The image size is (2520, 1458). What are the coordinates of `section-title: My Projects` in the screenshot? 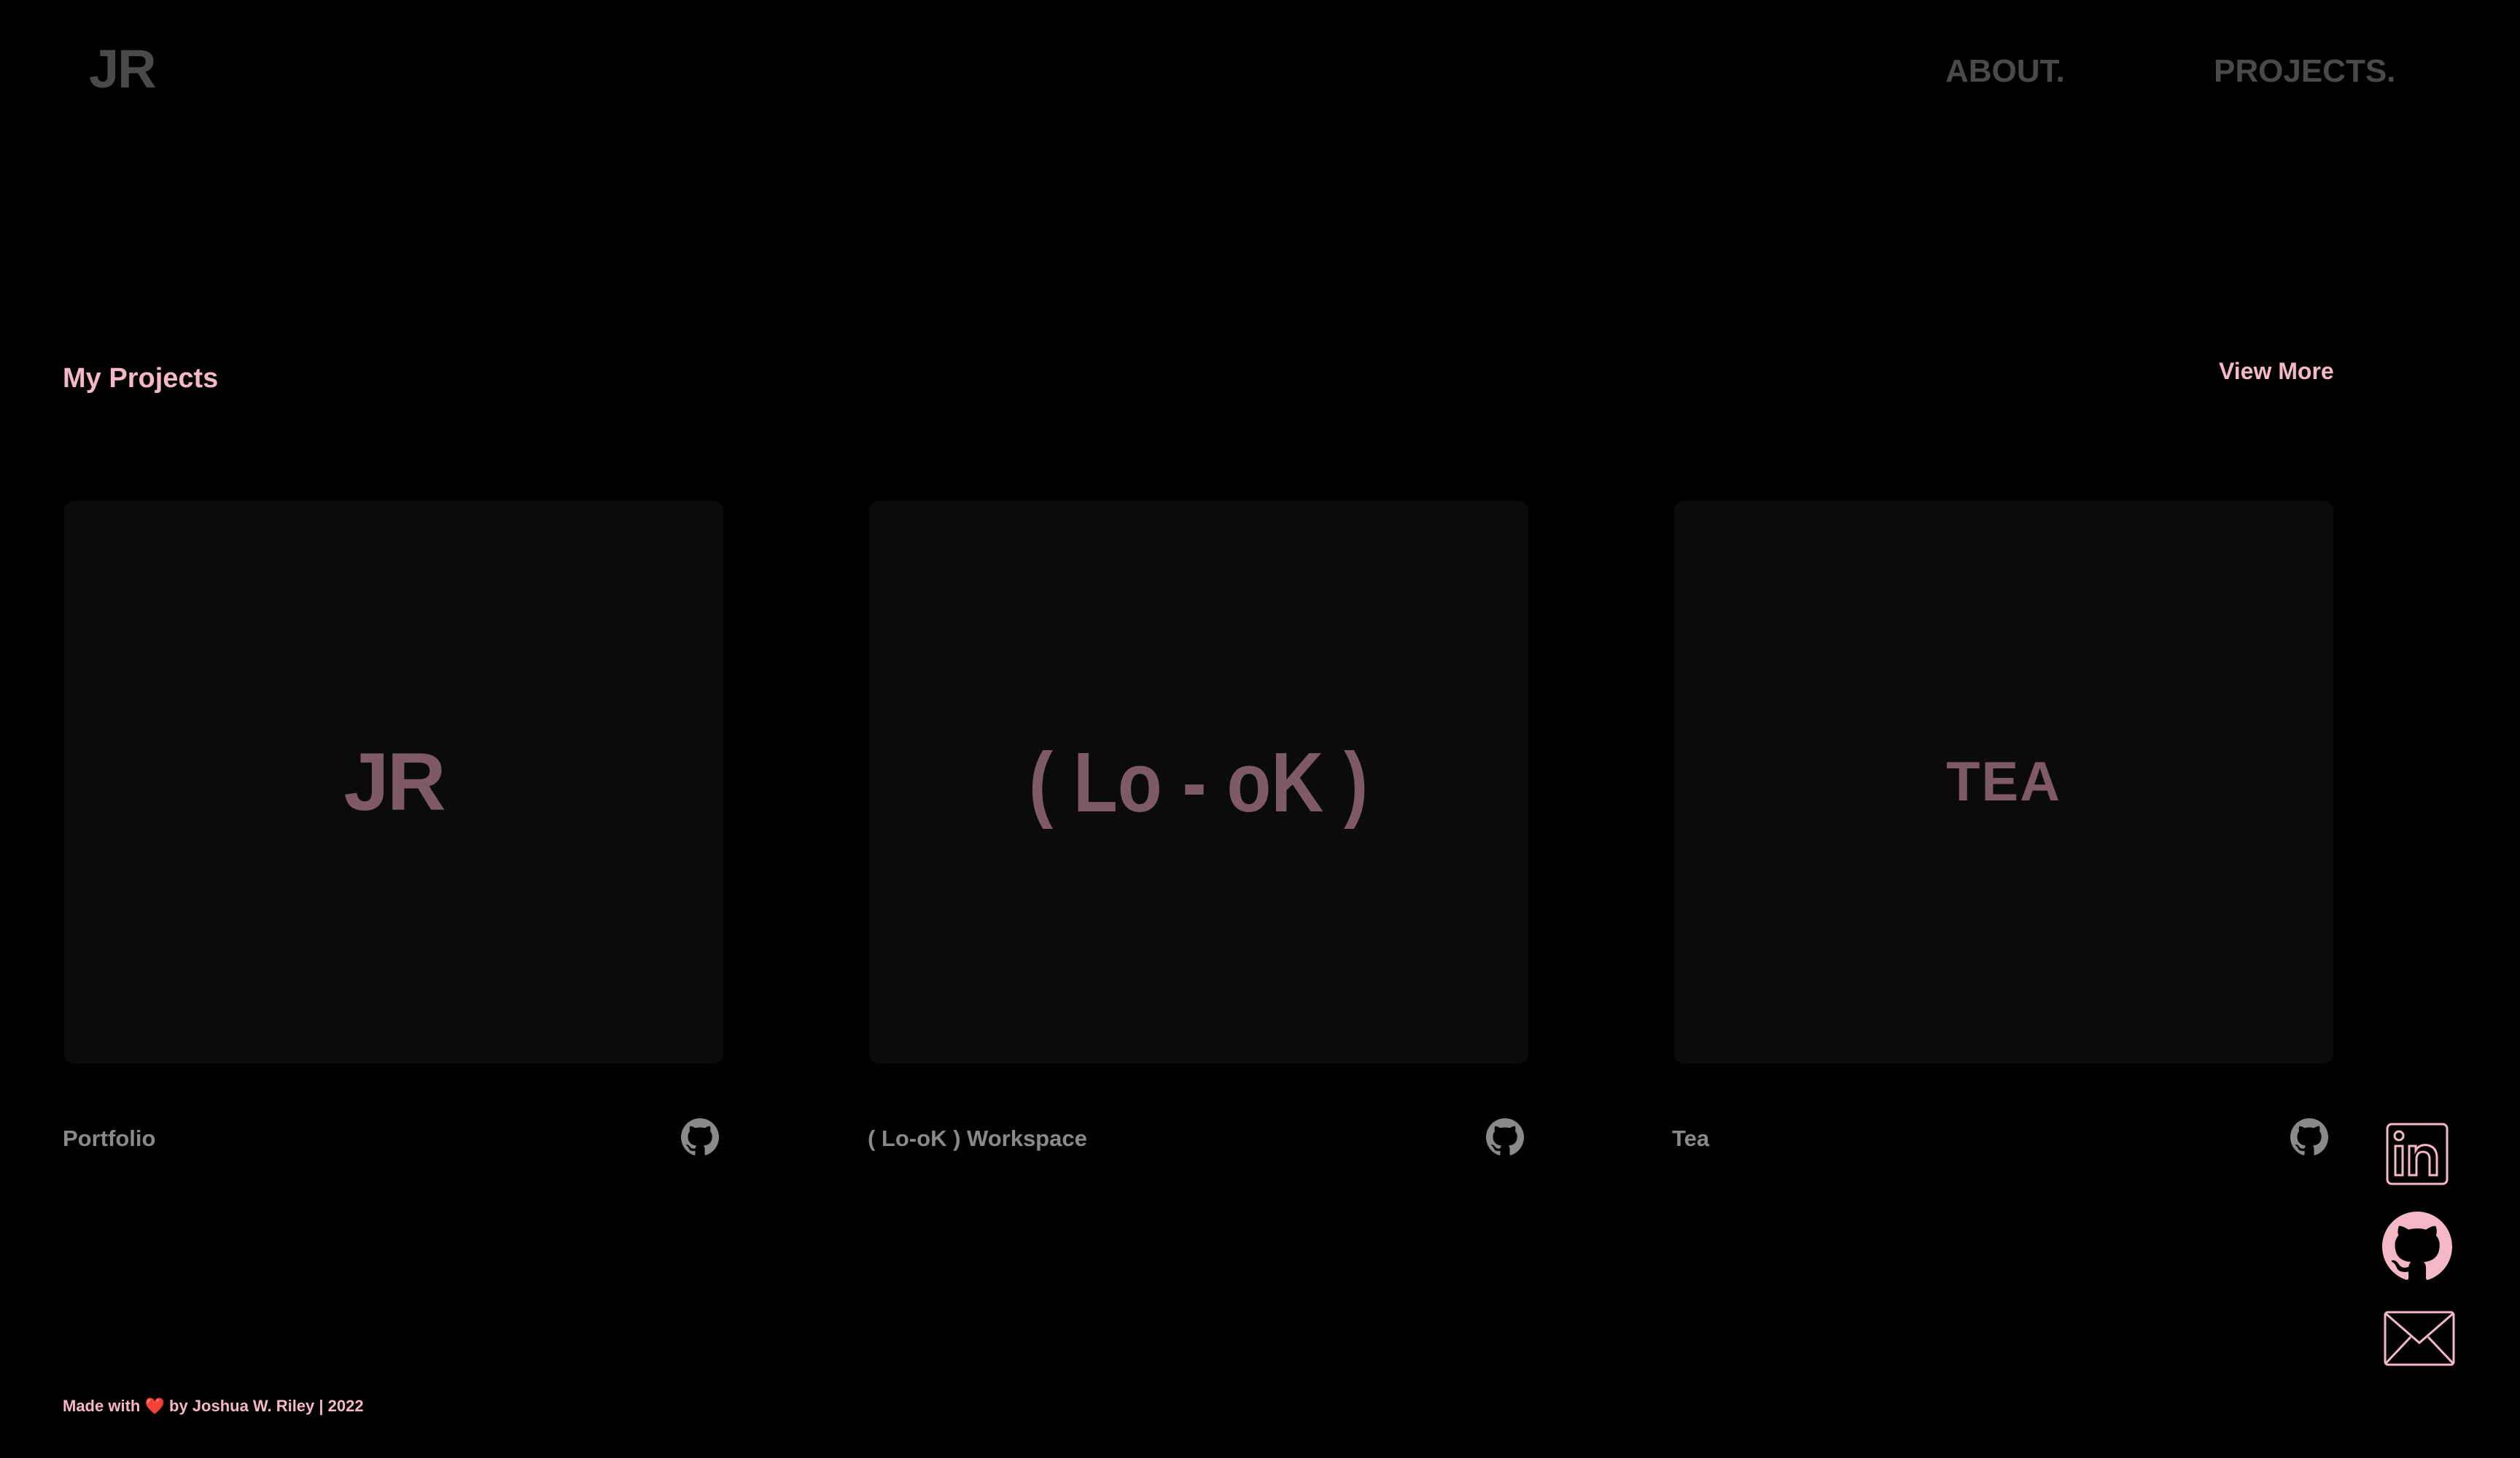 It's located at (141, 378).